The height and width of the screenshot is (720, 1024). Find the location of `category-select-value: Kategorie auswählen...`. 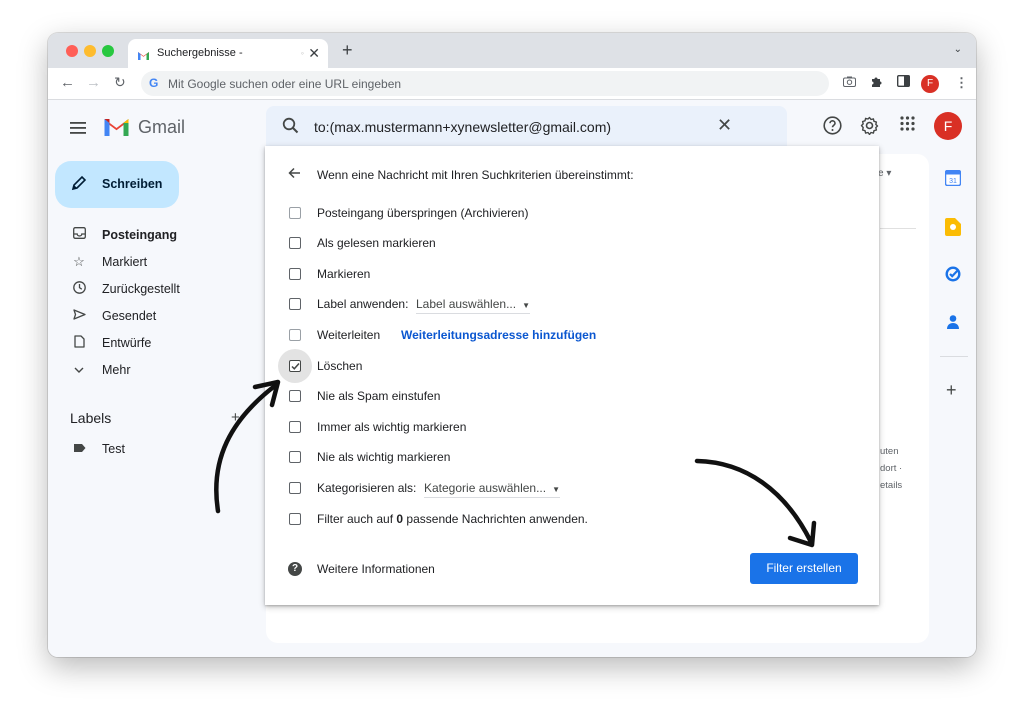

category-select-value: Kategorie auswählen... is located at coordinates (485, 488).